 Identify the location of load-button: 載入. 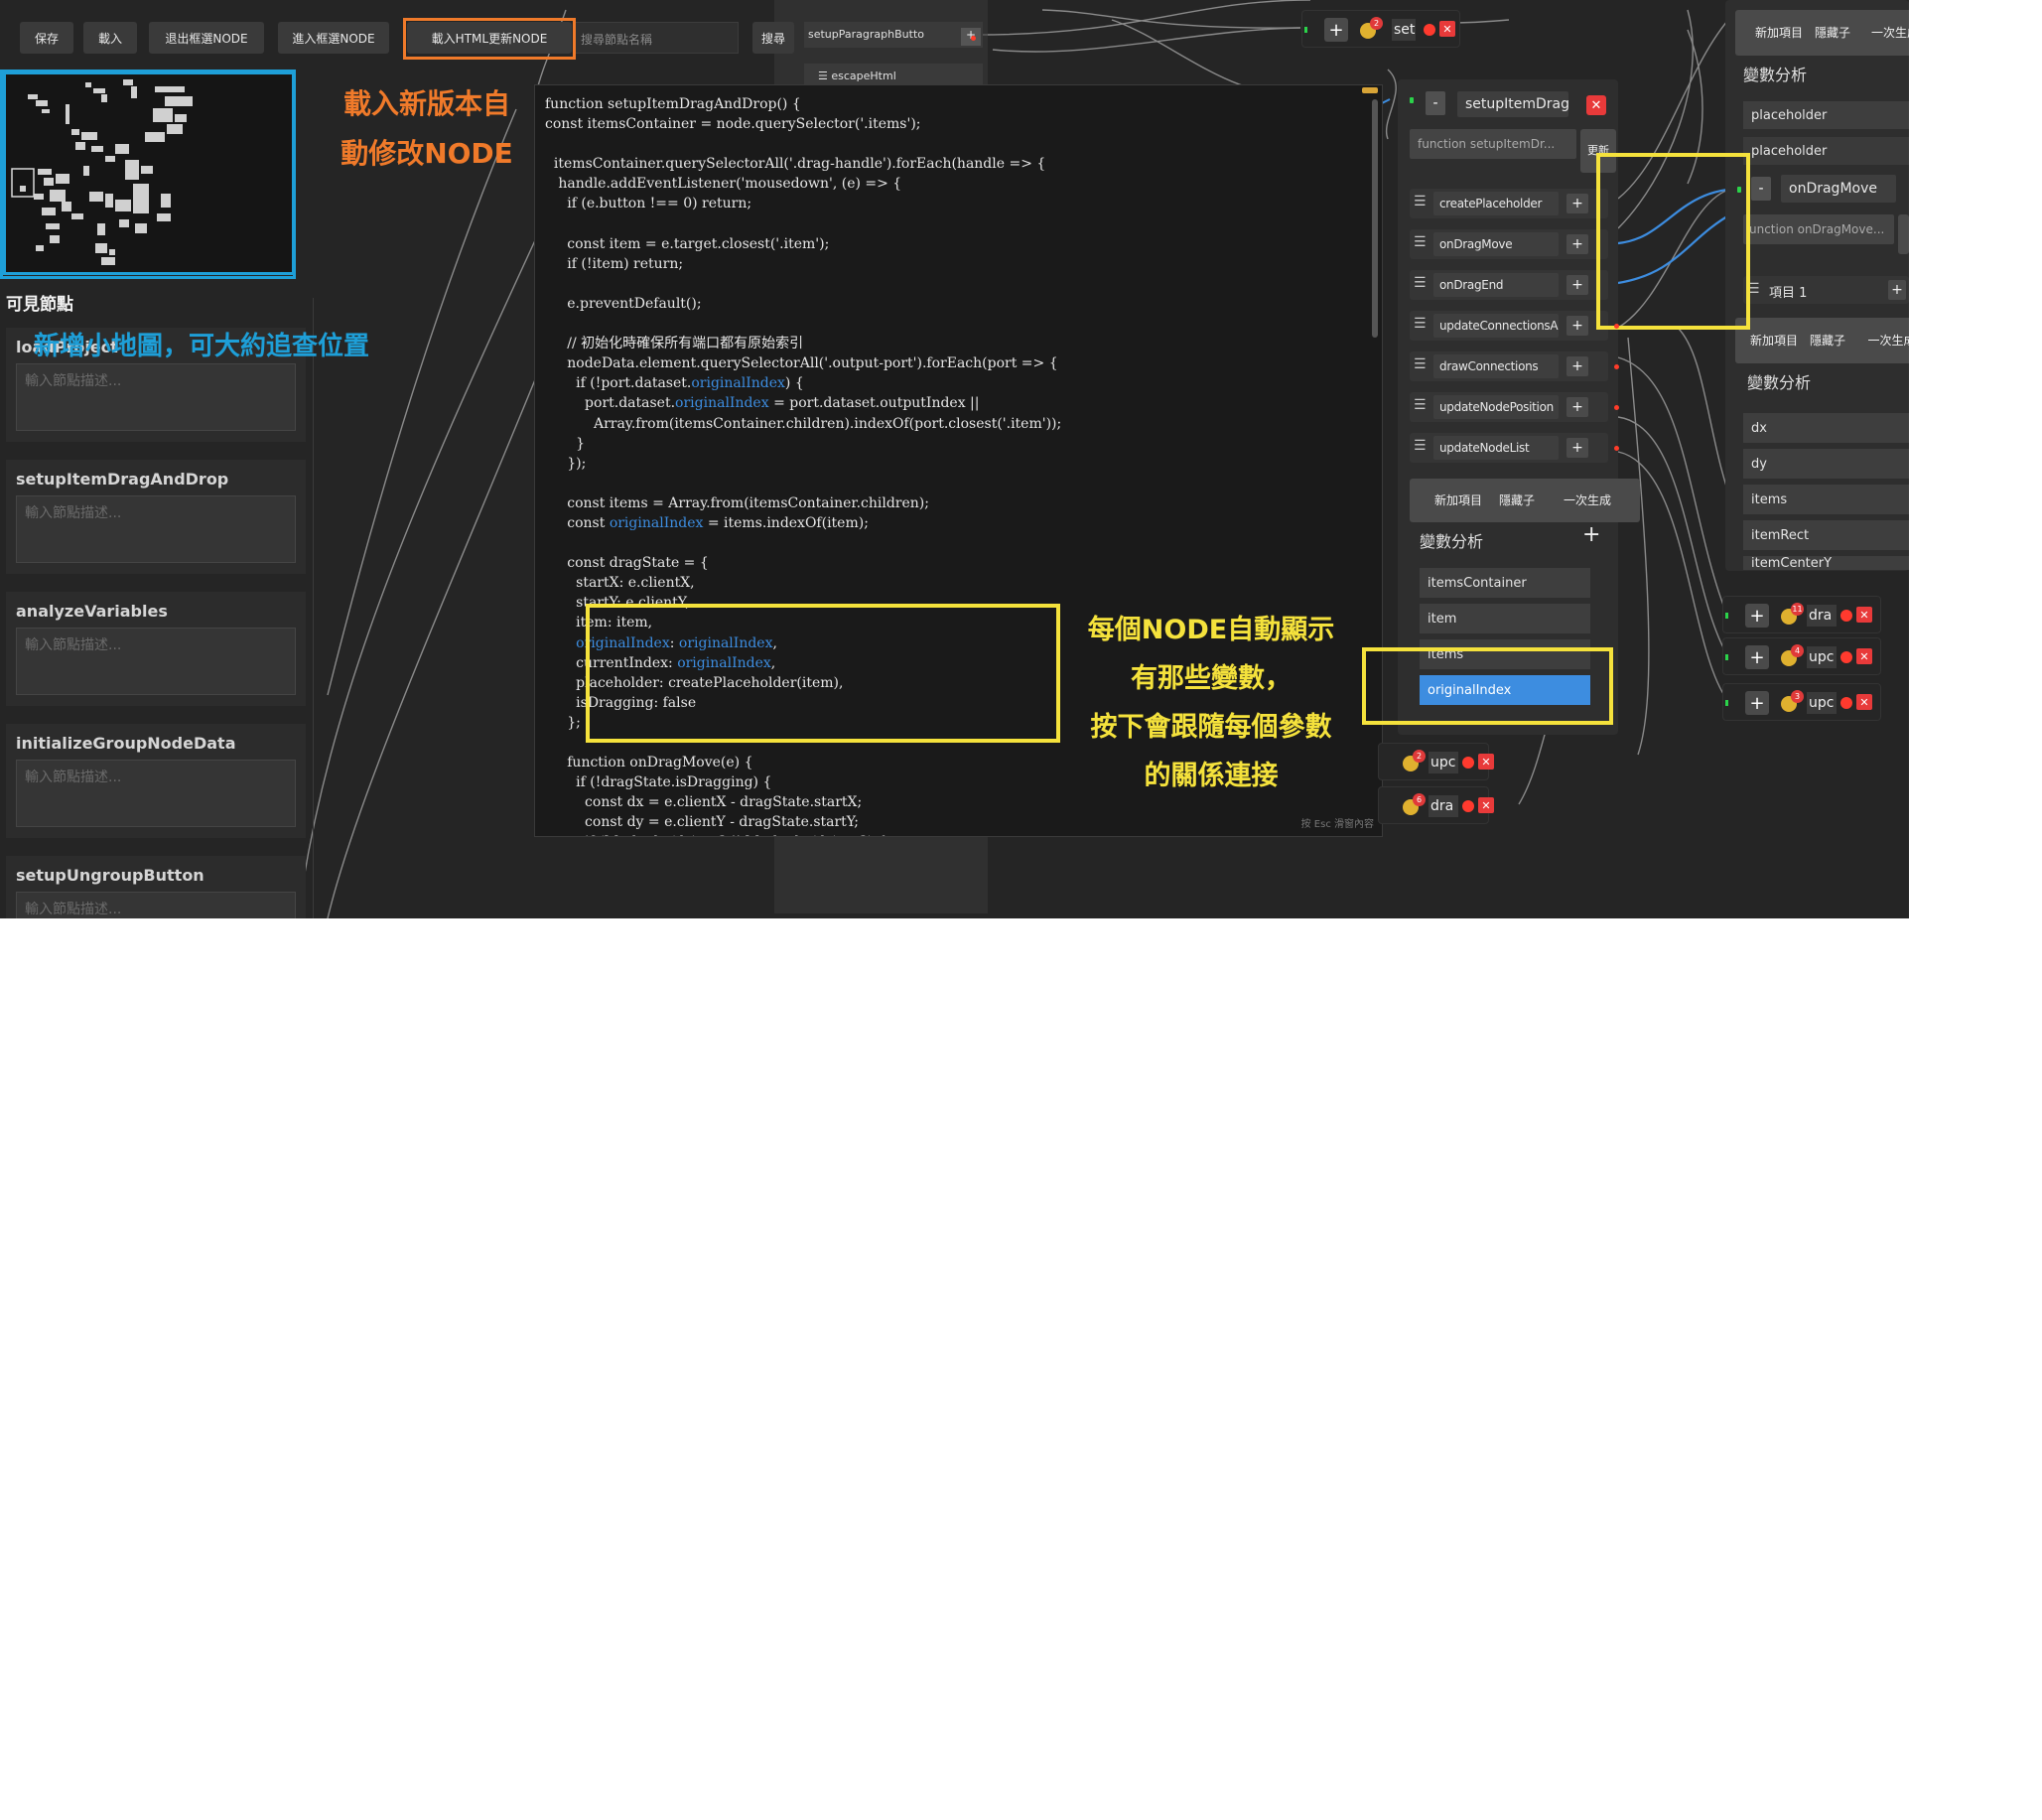
(110, 38).